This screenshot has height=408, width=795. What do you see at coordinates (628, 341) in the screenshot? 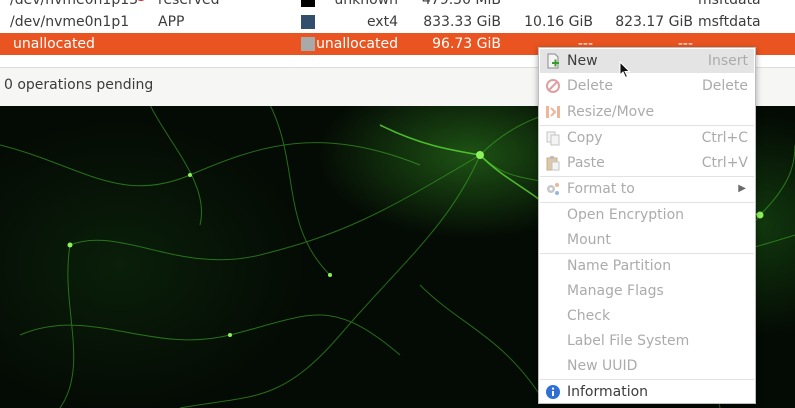
I see `menu-item-label: Label File System` at bounding box center [628, 341].